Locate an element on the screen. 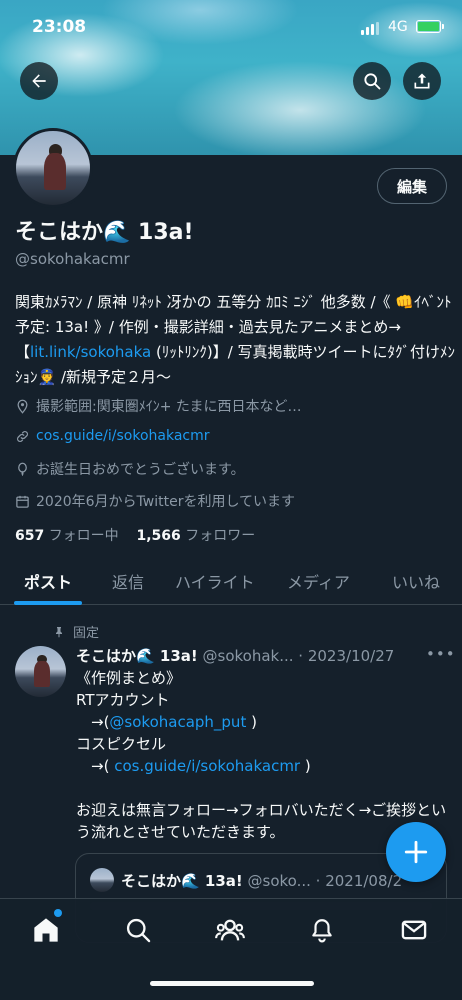 This screenshot has width=462, height=1000. user-handle: @sokohakacmr is located at coordinates (72, 259).